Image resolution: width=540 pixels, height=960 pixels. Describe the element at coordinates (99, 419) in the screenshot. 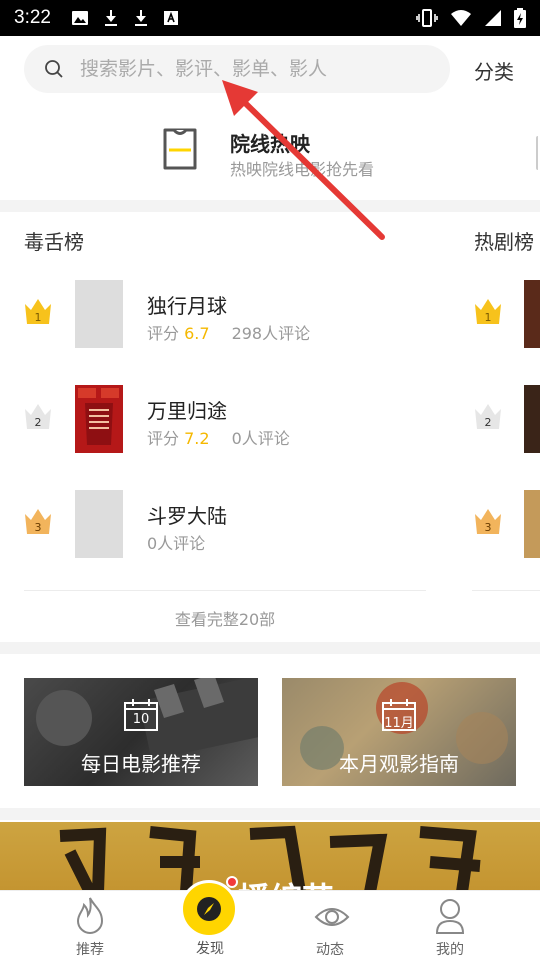

I see `movie-poster` at that location.